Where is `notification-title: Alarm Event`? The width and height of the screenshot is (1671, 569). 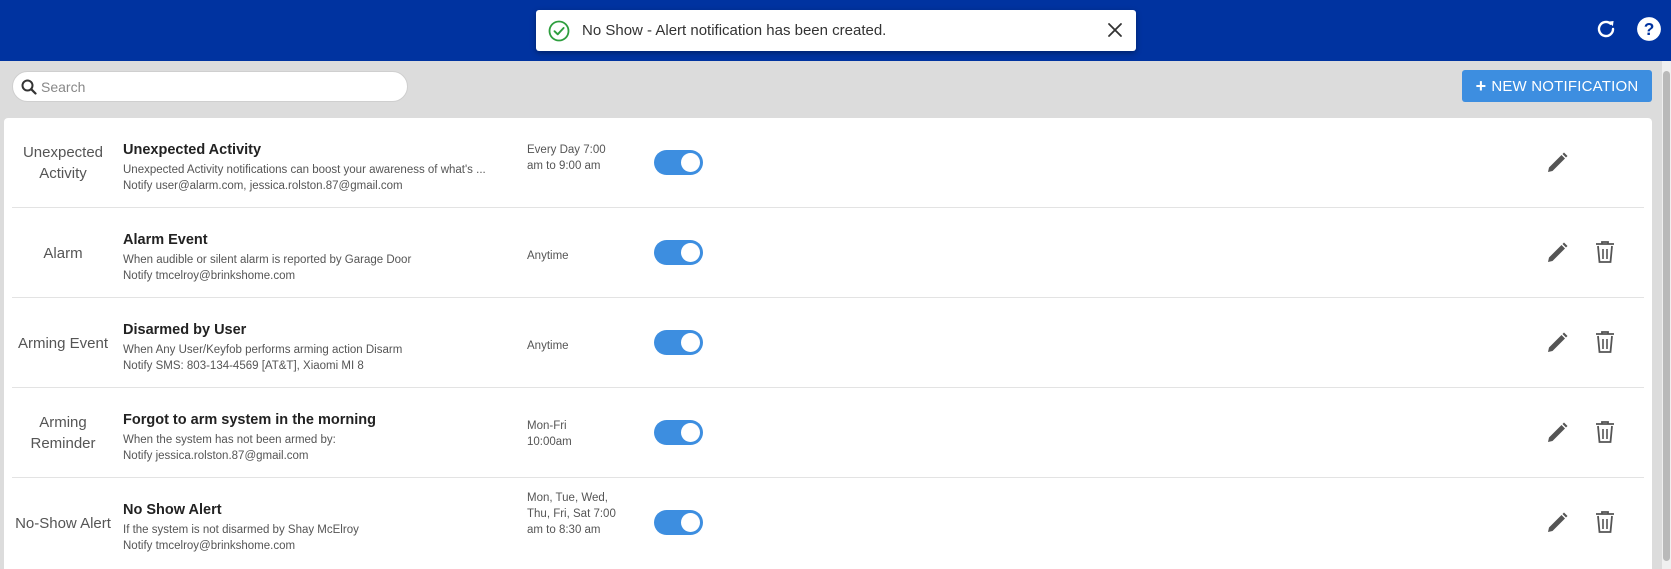 notification-title: Alarm Event is located at coordinates (165, 240).